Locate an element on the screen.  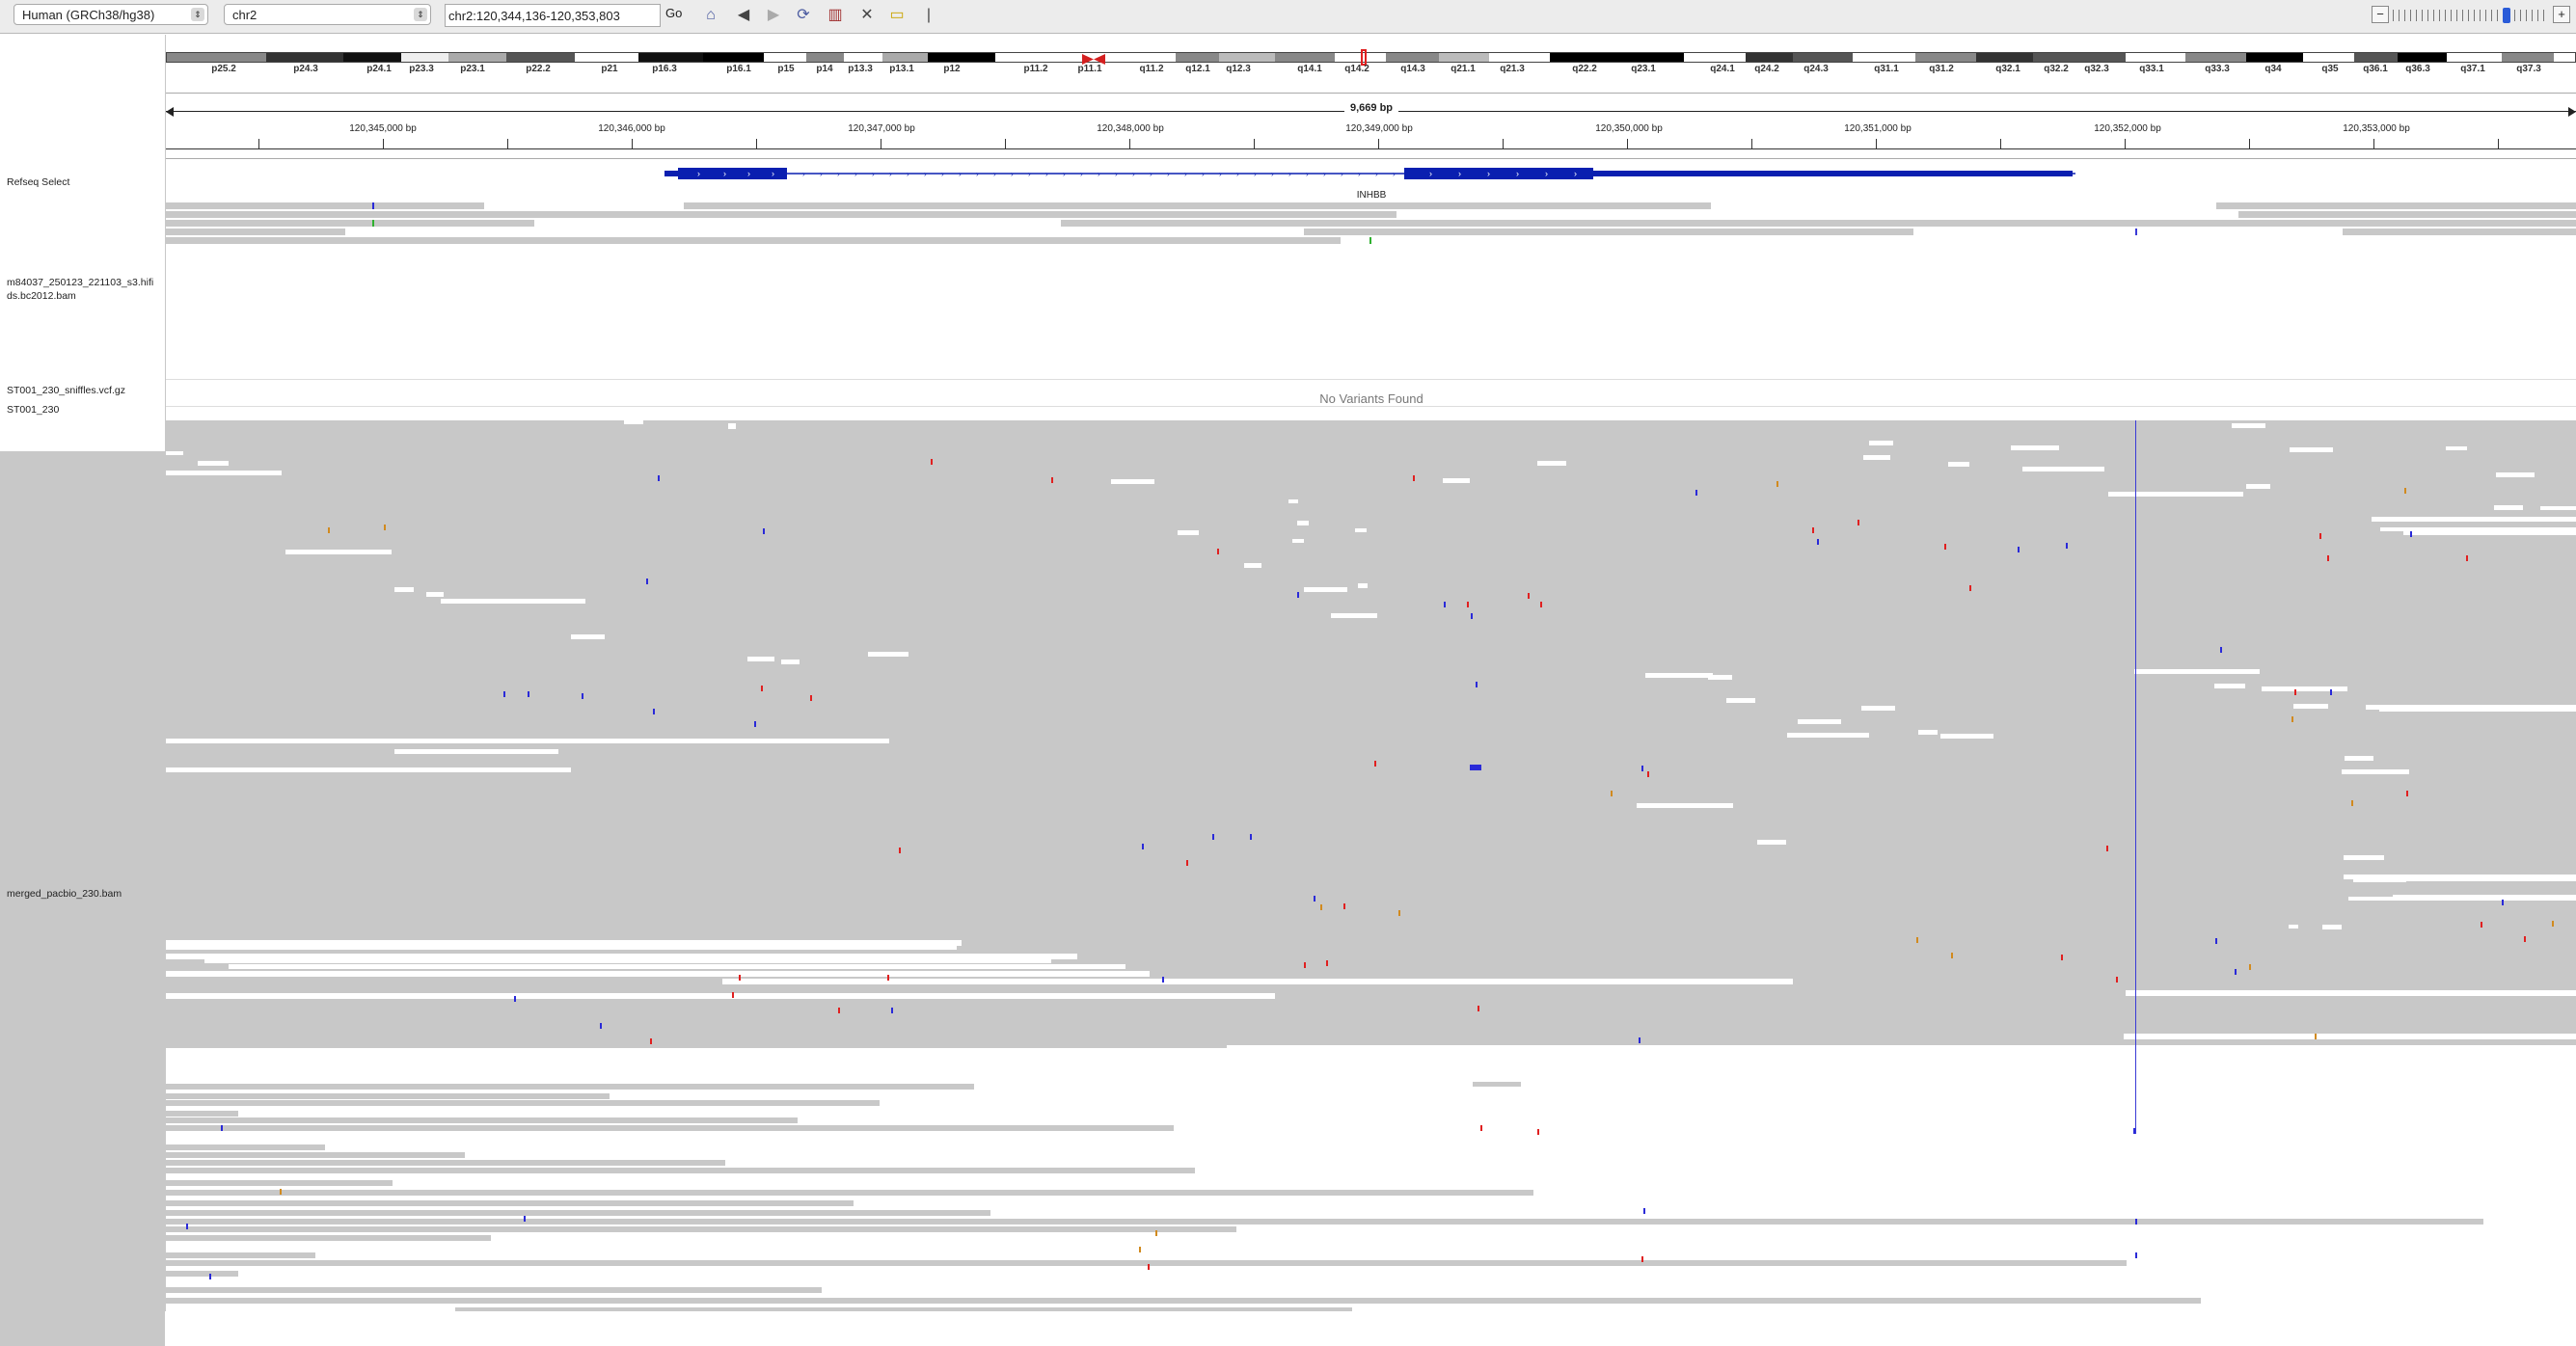
zoom-widget: − + is located at coordinates (2471, 15).